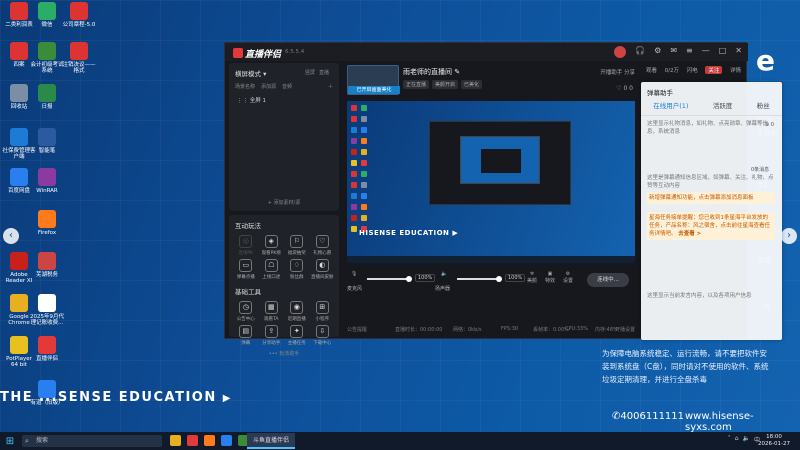 The width and height of the screenshot is (800, 450). I want to click on tool-button: ⊞ 小程序, so click(323, 311).